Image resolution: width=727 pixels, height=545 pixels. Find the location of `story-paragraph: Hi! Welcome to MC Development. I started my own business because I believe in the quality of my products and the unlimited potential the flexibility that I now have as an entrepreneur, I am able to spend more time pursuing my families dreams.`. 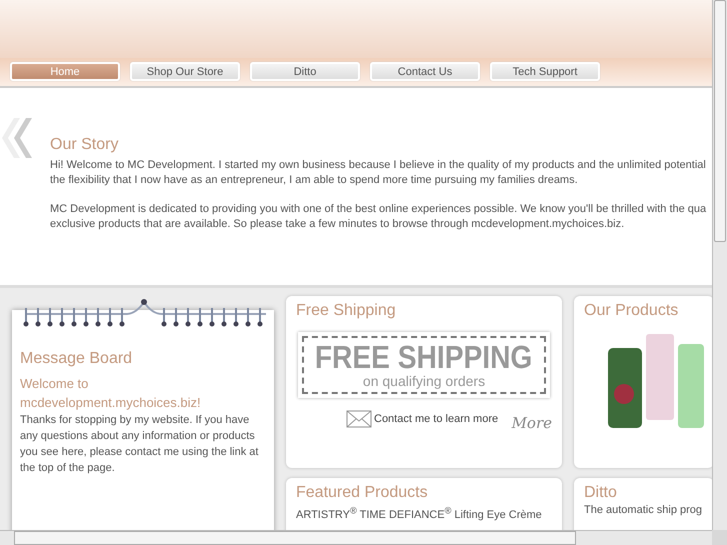

story-paragraph: Hi! Welcome to MC Development. I started my own business because I believe in the quality of my products and the unlimited potential the flexibility that I now have as an entrepreneur, I am able to spend more time pursuing my families dreams. is located at coordinates (378, 173).